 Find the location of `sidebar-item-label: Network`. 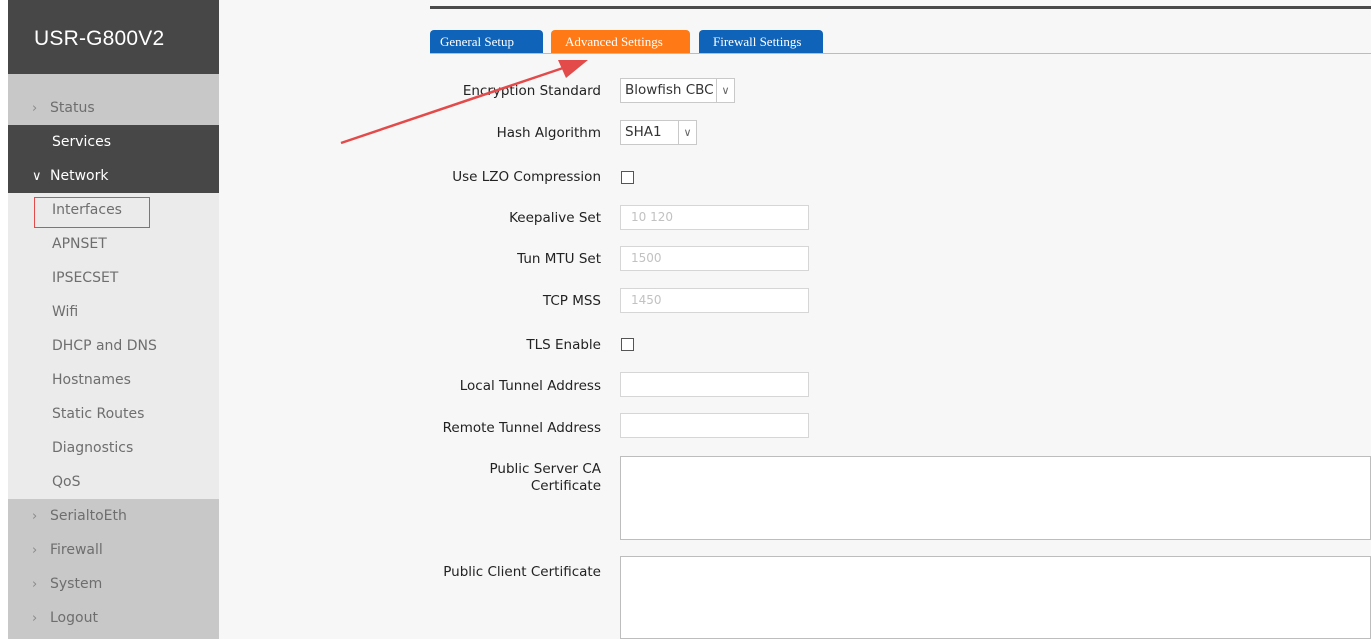

sidebar-item-label: Network is located at coordinates (79, 176).